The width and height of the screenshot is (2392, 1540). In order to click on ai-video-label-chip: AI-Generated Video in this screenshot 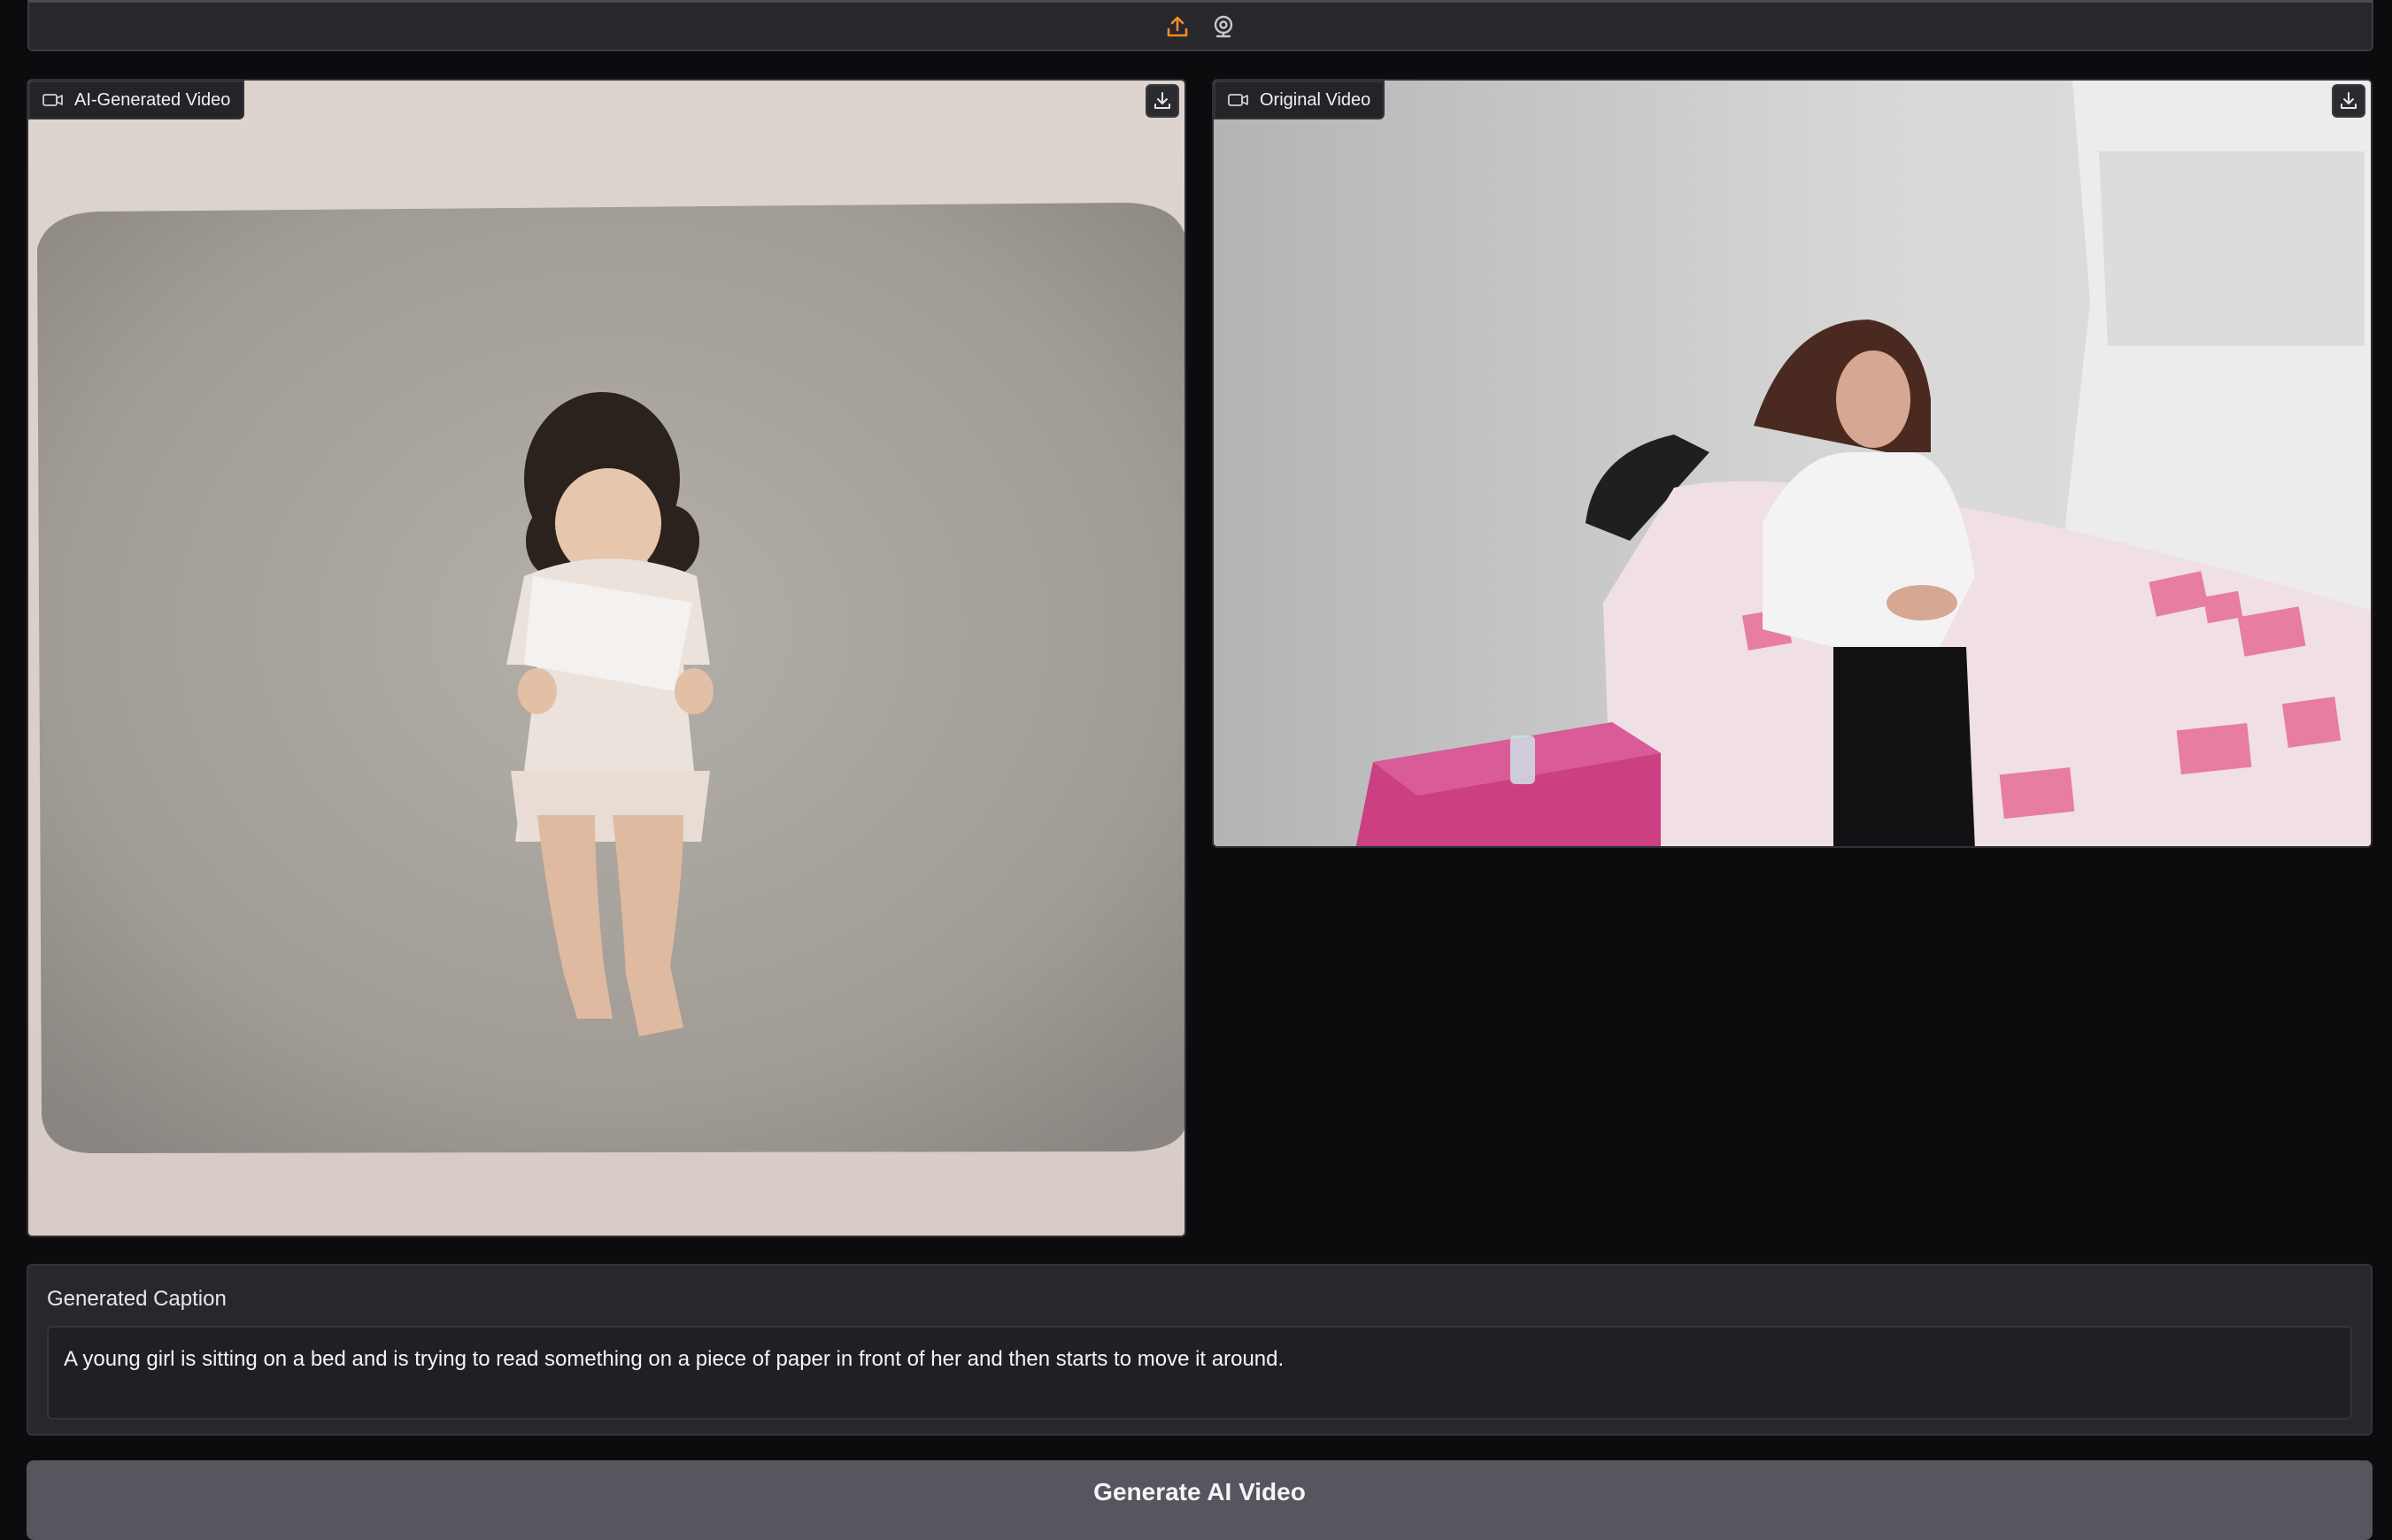, I will do `click(137, 100)`.